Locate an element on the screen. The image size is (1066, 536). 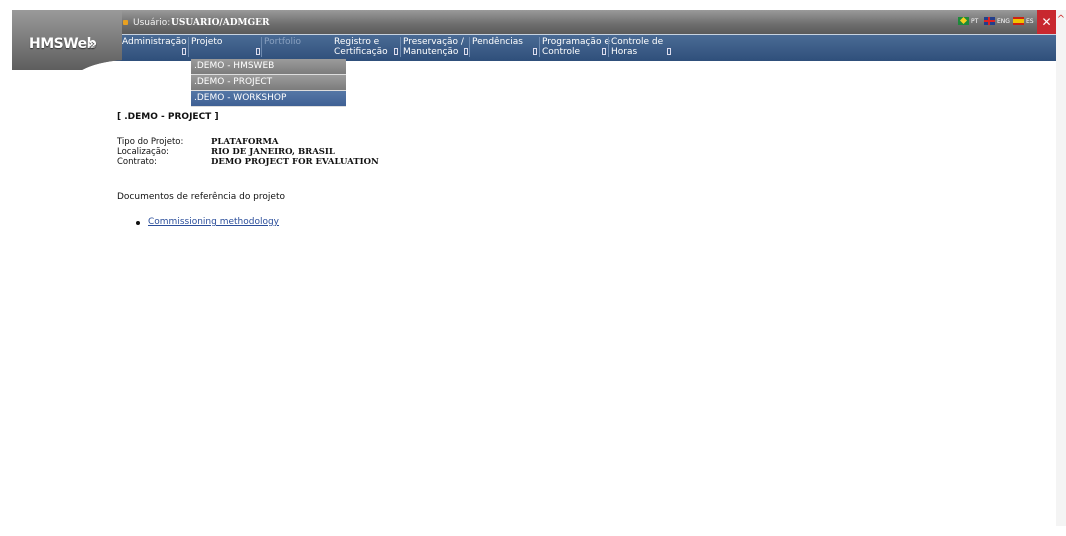
menu-portfolio: Portfolio is located at coordinates (282, 42).